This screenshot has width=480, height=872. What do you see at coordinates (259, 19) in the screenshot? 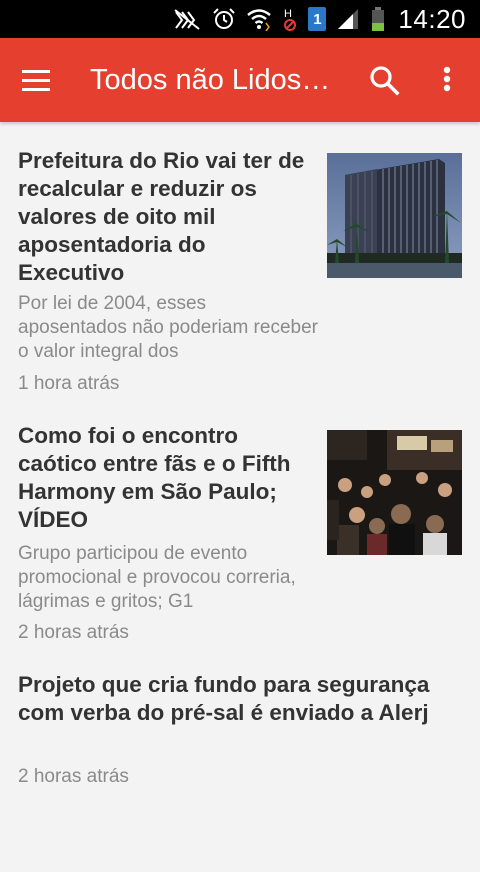
I see `wifi-icon` at bounding box center [259, 19].